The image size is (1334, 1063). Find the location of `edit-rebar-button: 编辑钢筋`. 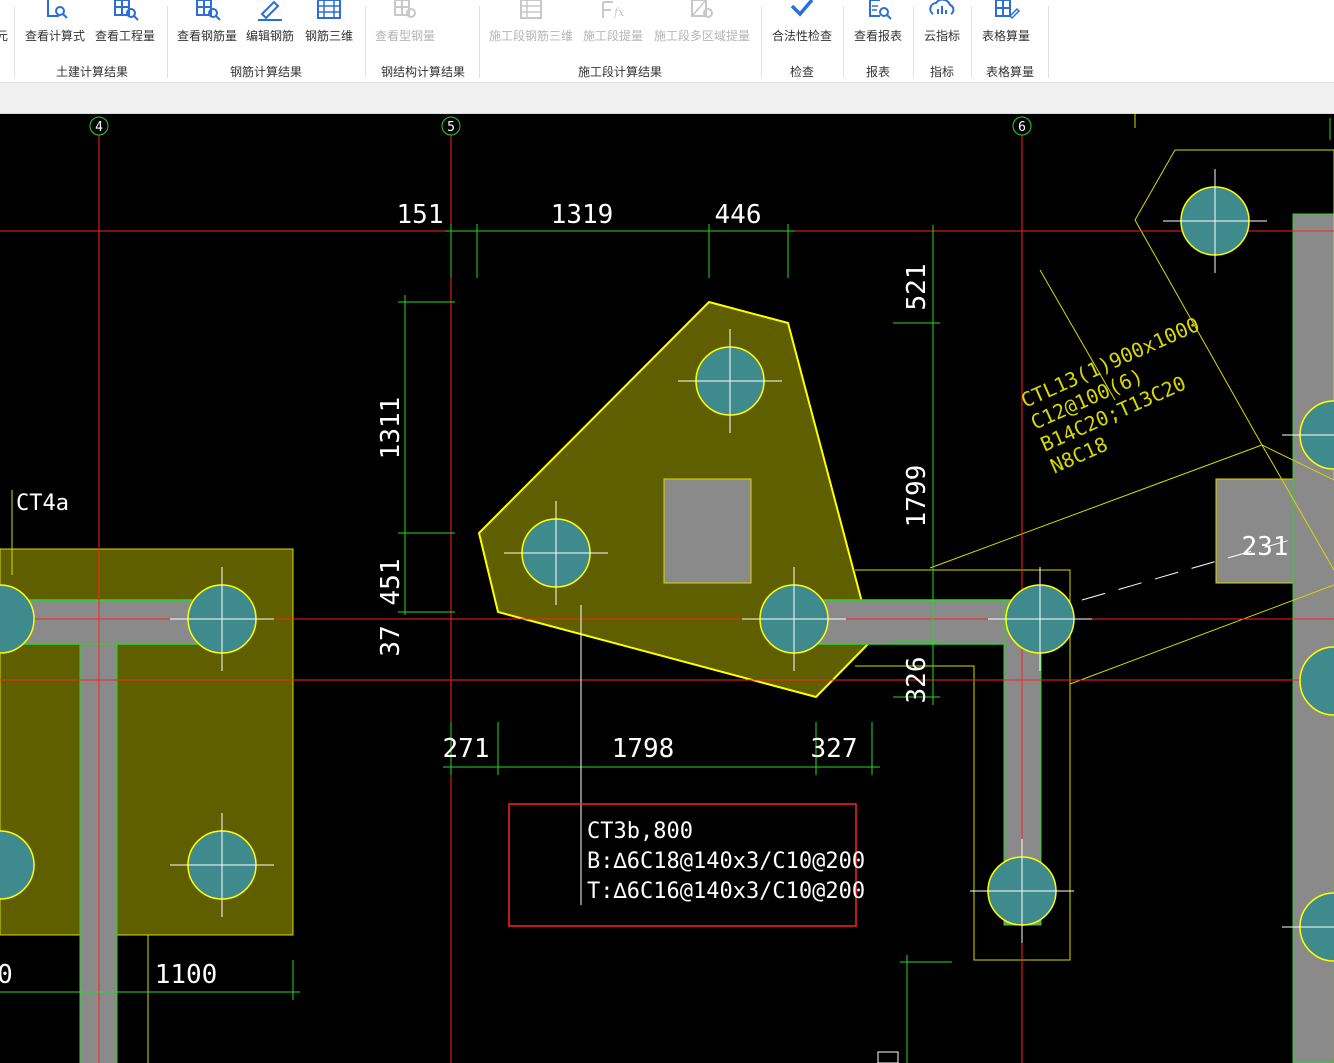

edit-rebar-button: 编辑钢筋 is located at coordinates (270, 29).